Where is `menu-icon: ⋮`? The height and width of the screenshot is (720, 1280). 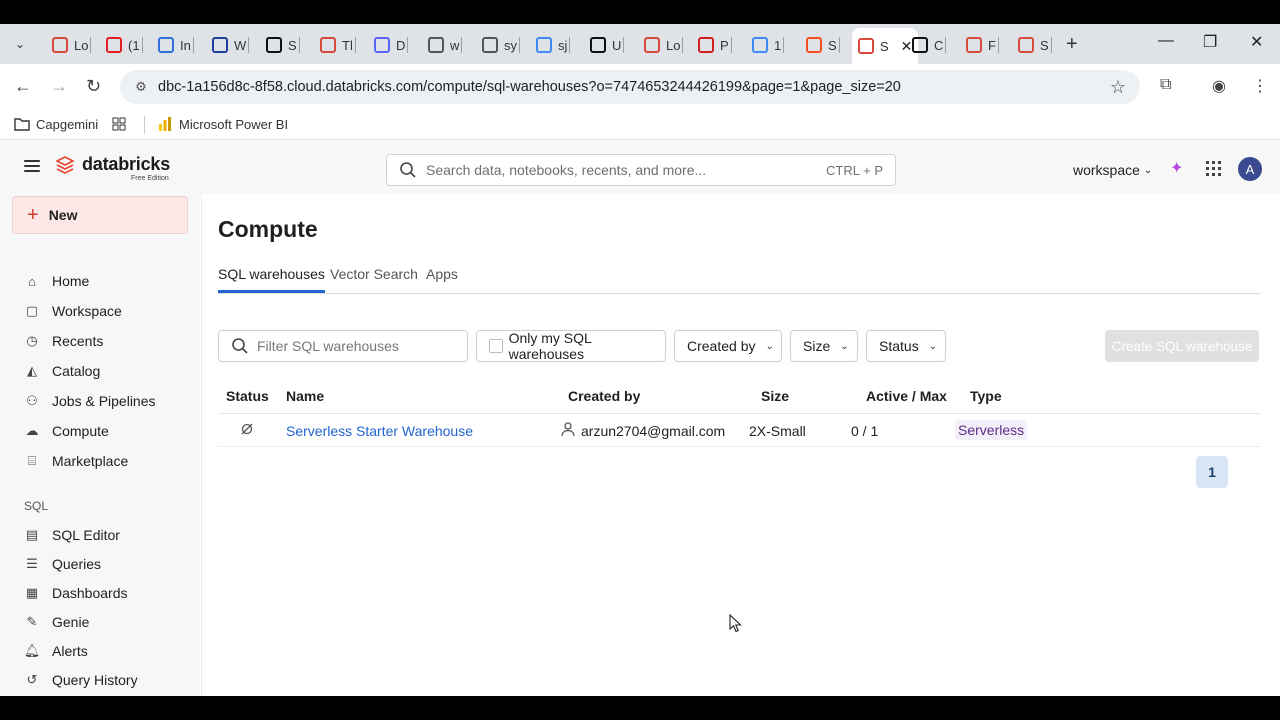 menu-icon: ⋮ is located at coordinates (1260, 86).